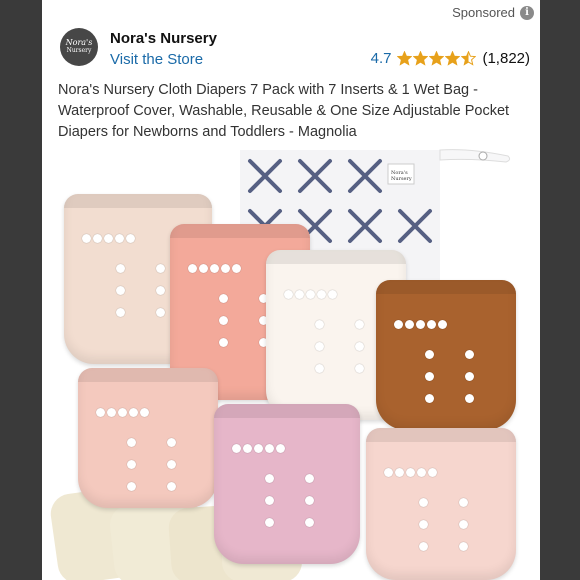 Image resolution: width=580 pixels, height=580 pixels. I want to click on rating-value: 4.7, so click(381, 58).